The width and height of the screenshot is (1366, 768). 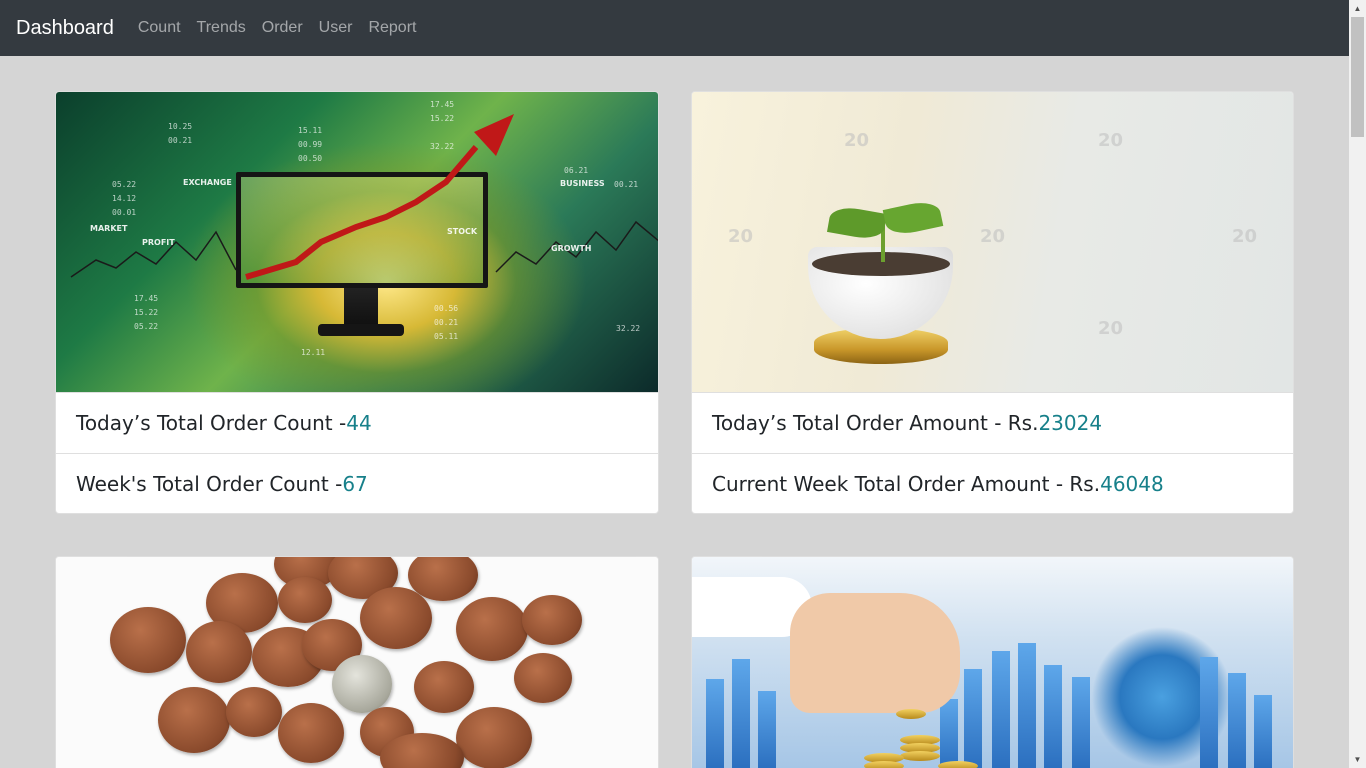 I want to click on stock-number: 14.12, so click(x=124, y=198).